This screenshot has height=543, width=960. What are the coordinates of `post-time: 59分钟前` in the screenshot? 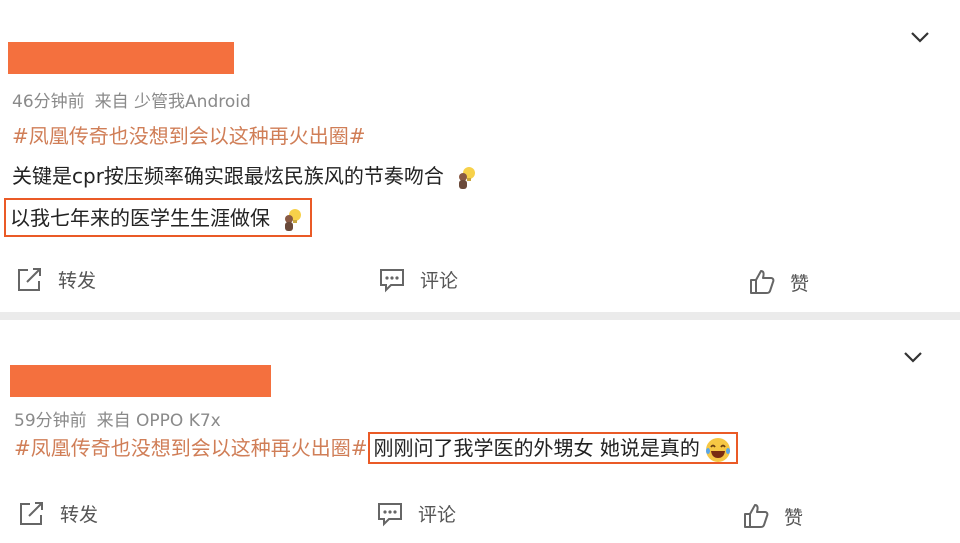 It's located at (50, 421).